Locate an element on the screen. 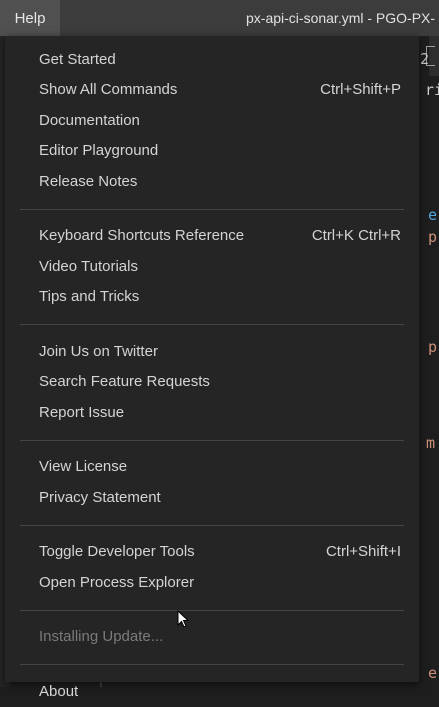 The image size is (439, 707). menu-item-label: Video Tutorials is located at coordinates (88, 266).